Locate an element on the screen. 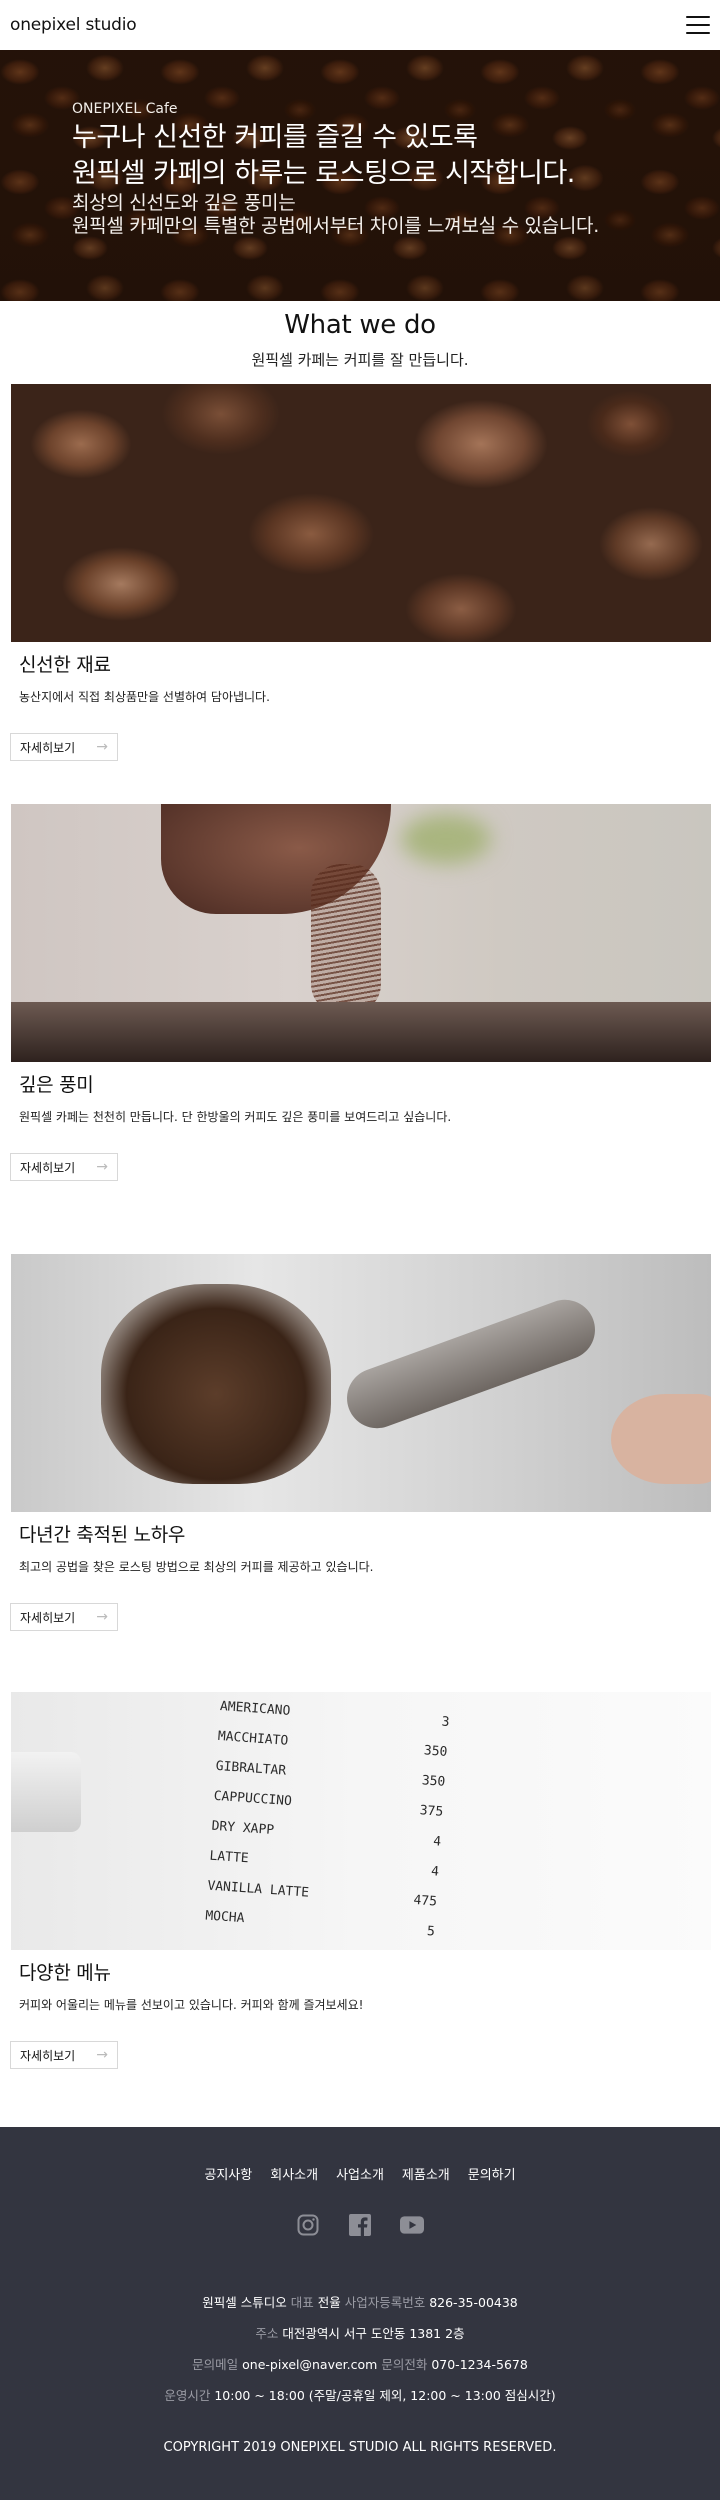 This screenshot has width=720, height=2500. card-title: 신선한 재료 is located at coordinates (65, 665).